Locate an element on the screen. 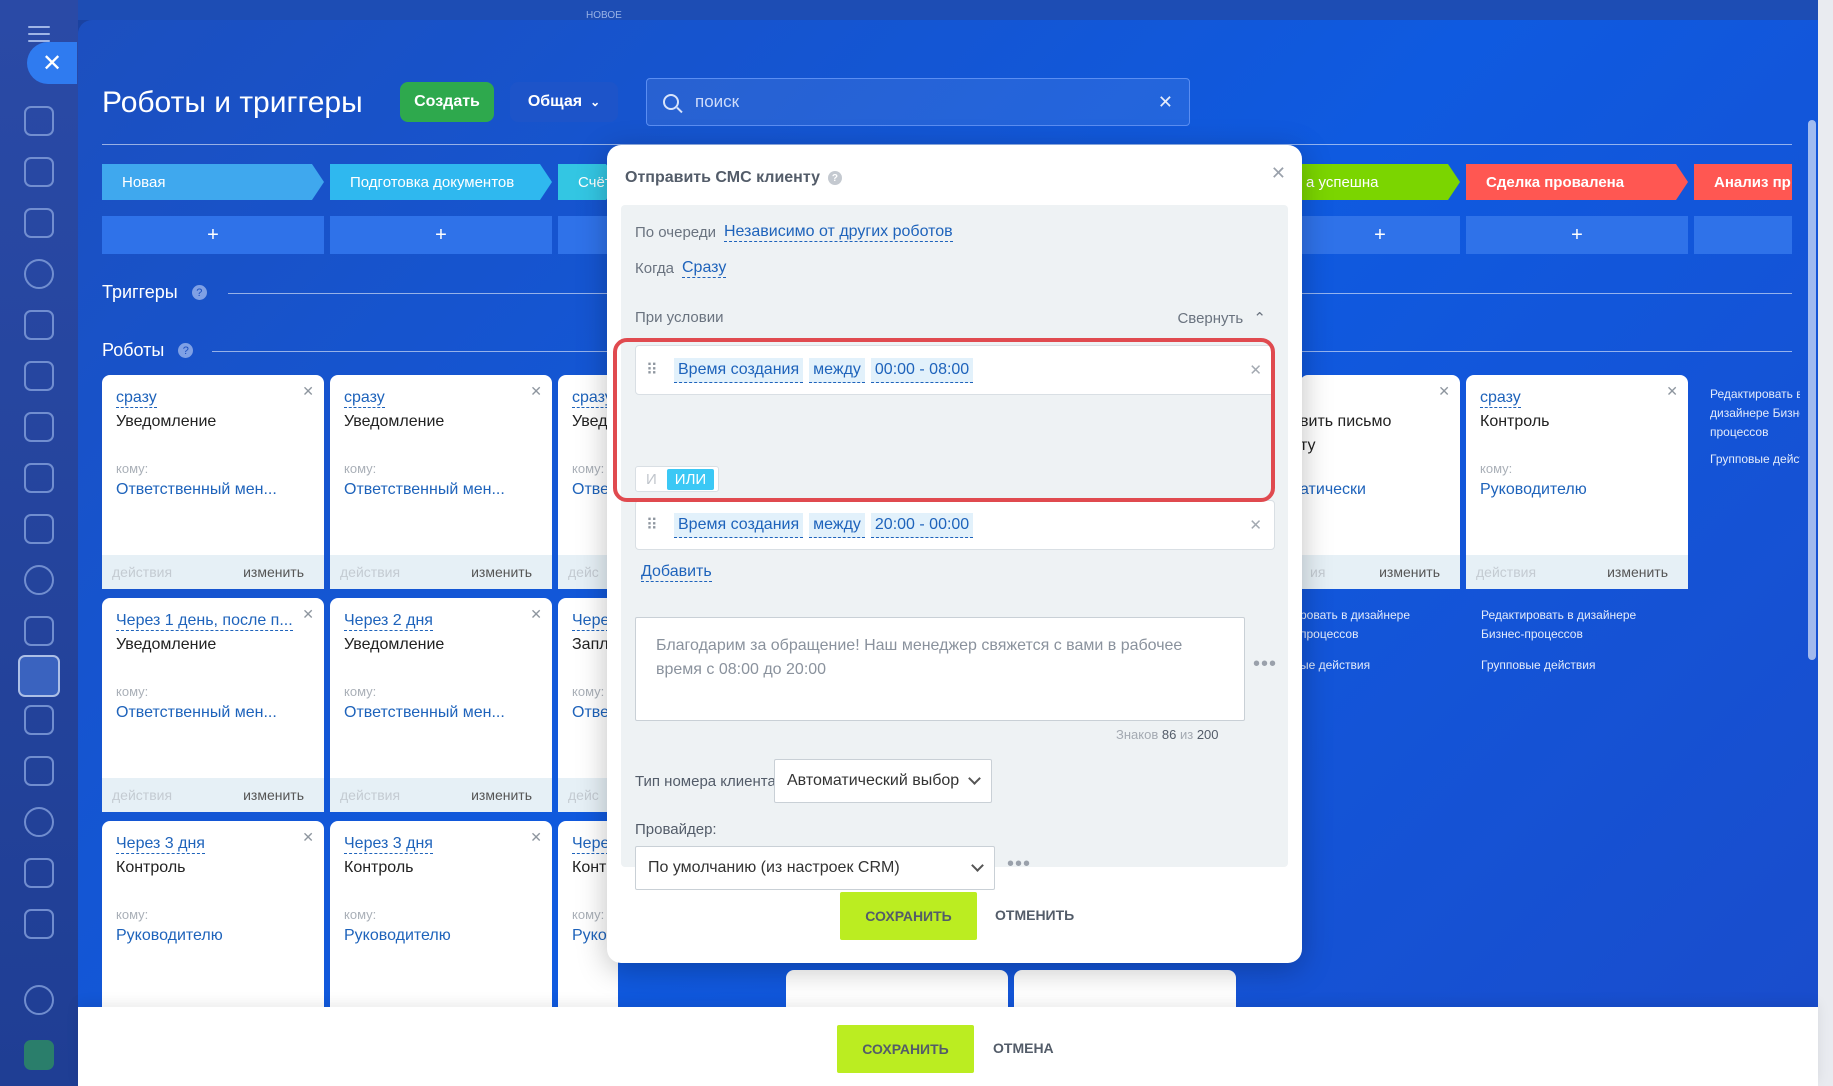  cancel-button: ОТМЕНА is located at coordinates (1023, 1048).